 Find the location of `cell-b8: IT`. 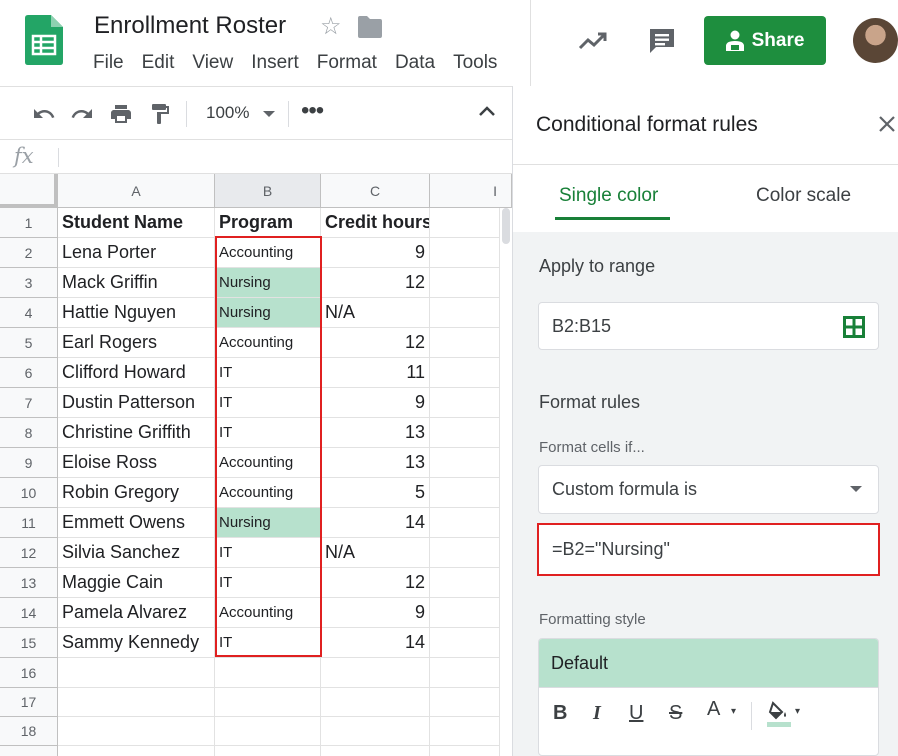

cell-b8: IT is located at coordinates (268, 433).